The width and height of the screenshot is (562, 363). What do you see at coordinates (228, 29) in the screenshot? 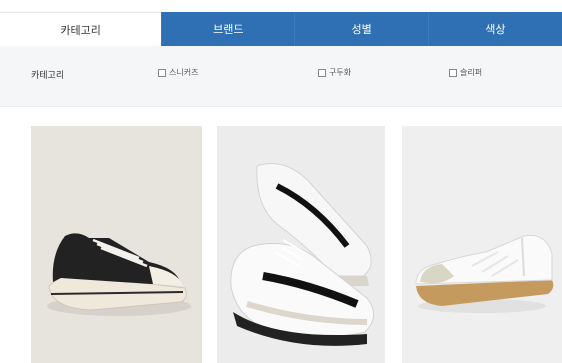
I see `tab-brand: 브랜드` at bounding box center [228, 29].